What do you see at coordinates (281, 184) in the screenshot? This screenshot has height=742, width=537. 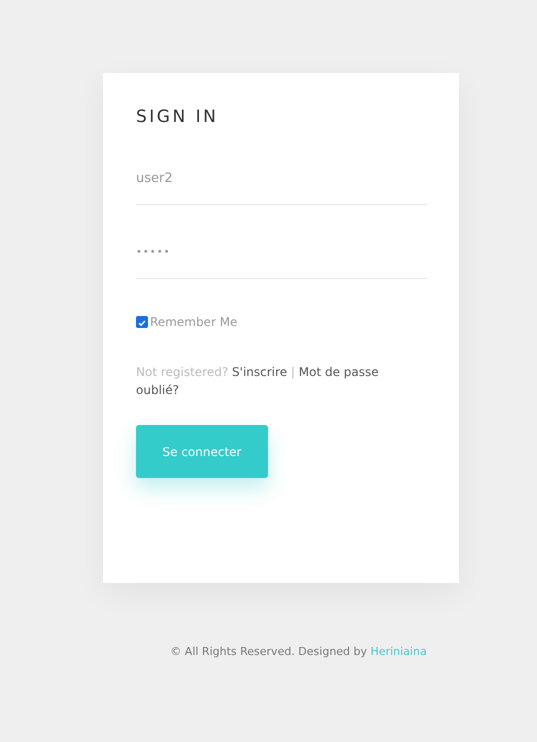 I see `username-field: user2` at bounding box center [281, 184].